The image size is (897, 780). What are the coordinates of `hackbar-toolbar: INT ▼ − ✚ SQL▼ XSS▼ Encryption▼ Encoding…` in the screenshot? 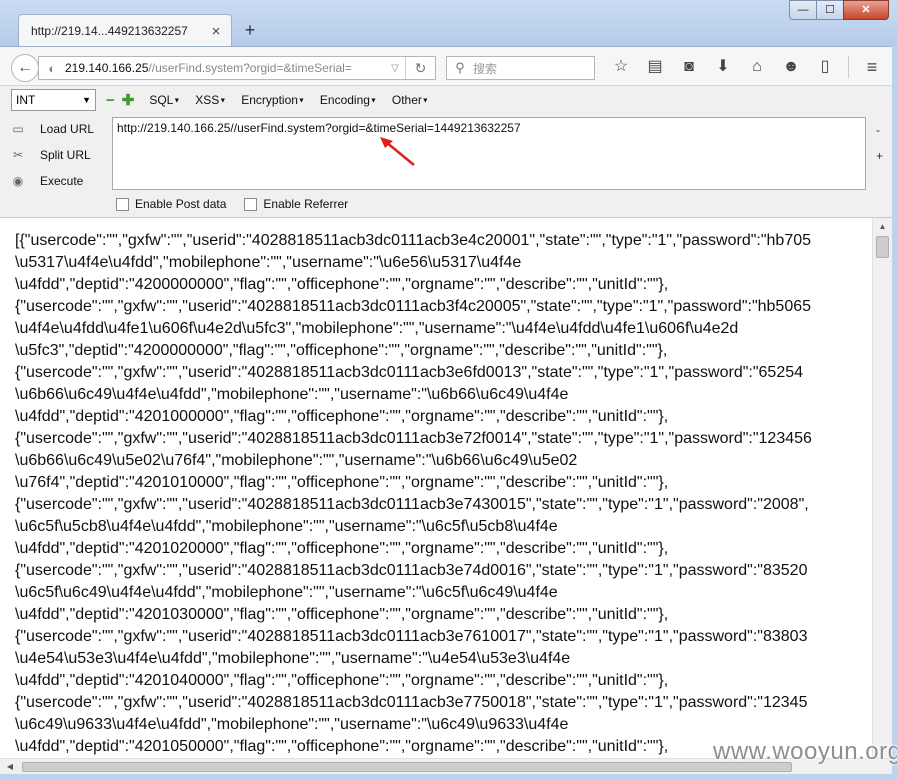 It's located at (448, 100).